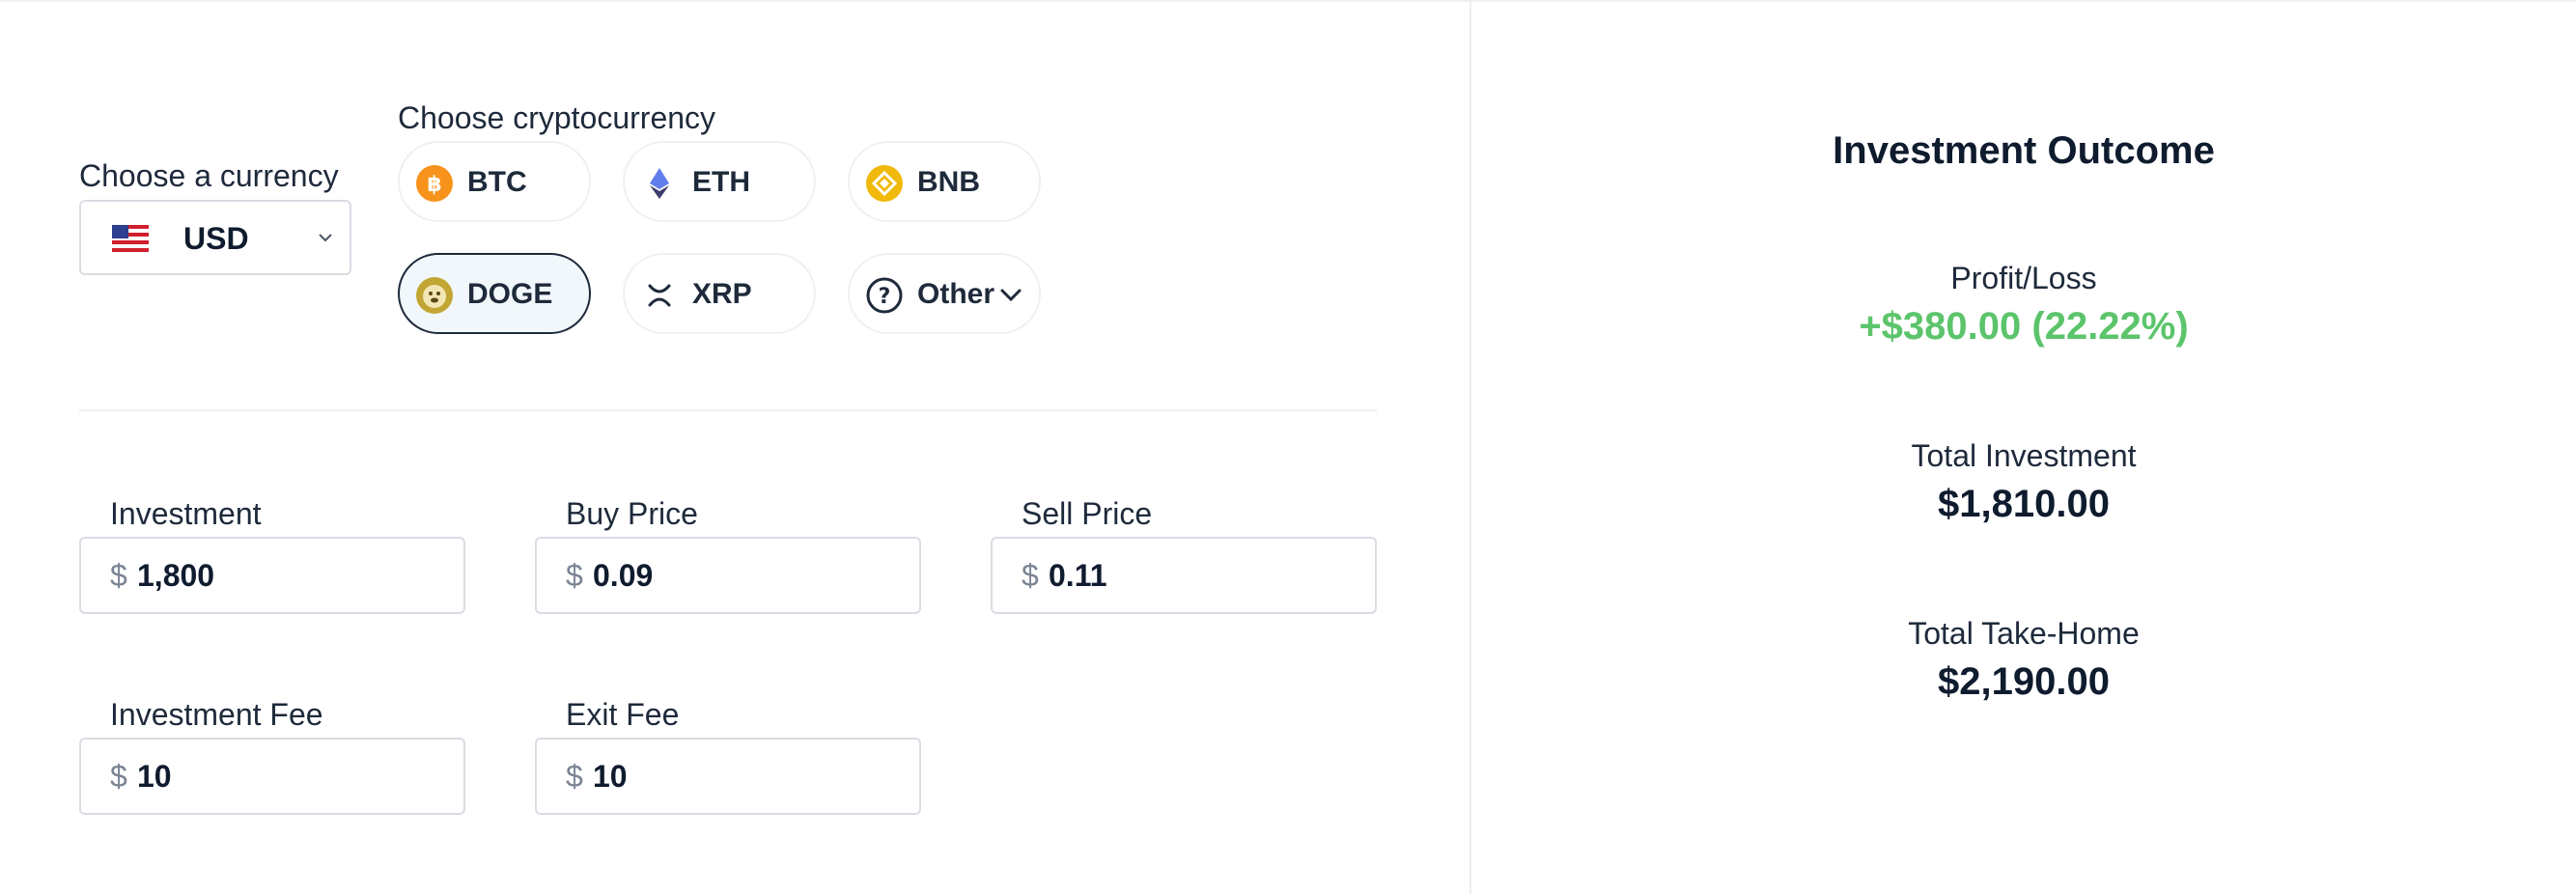 The height and width of the screenshot is (894, 2576). Describe the element at coordinates (632, 514) in the screenshot. I see `buy-price-label: Buy Price` at that location.